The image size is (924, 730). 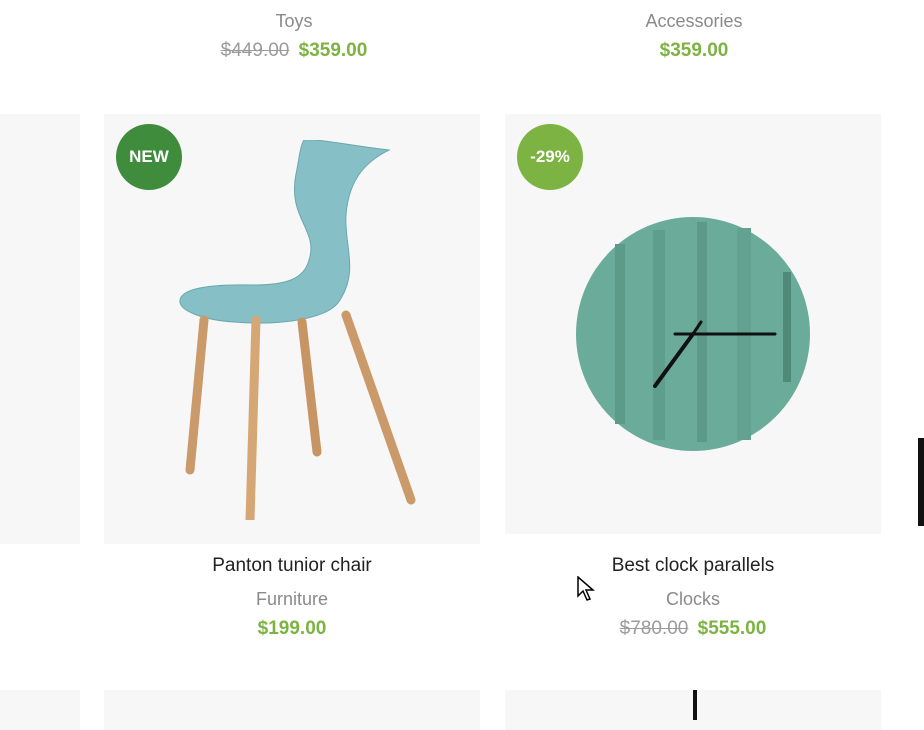 I want to click on product-category: Furniture, so click(x=292, y=599).